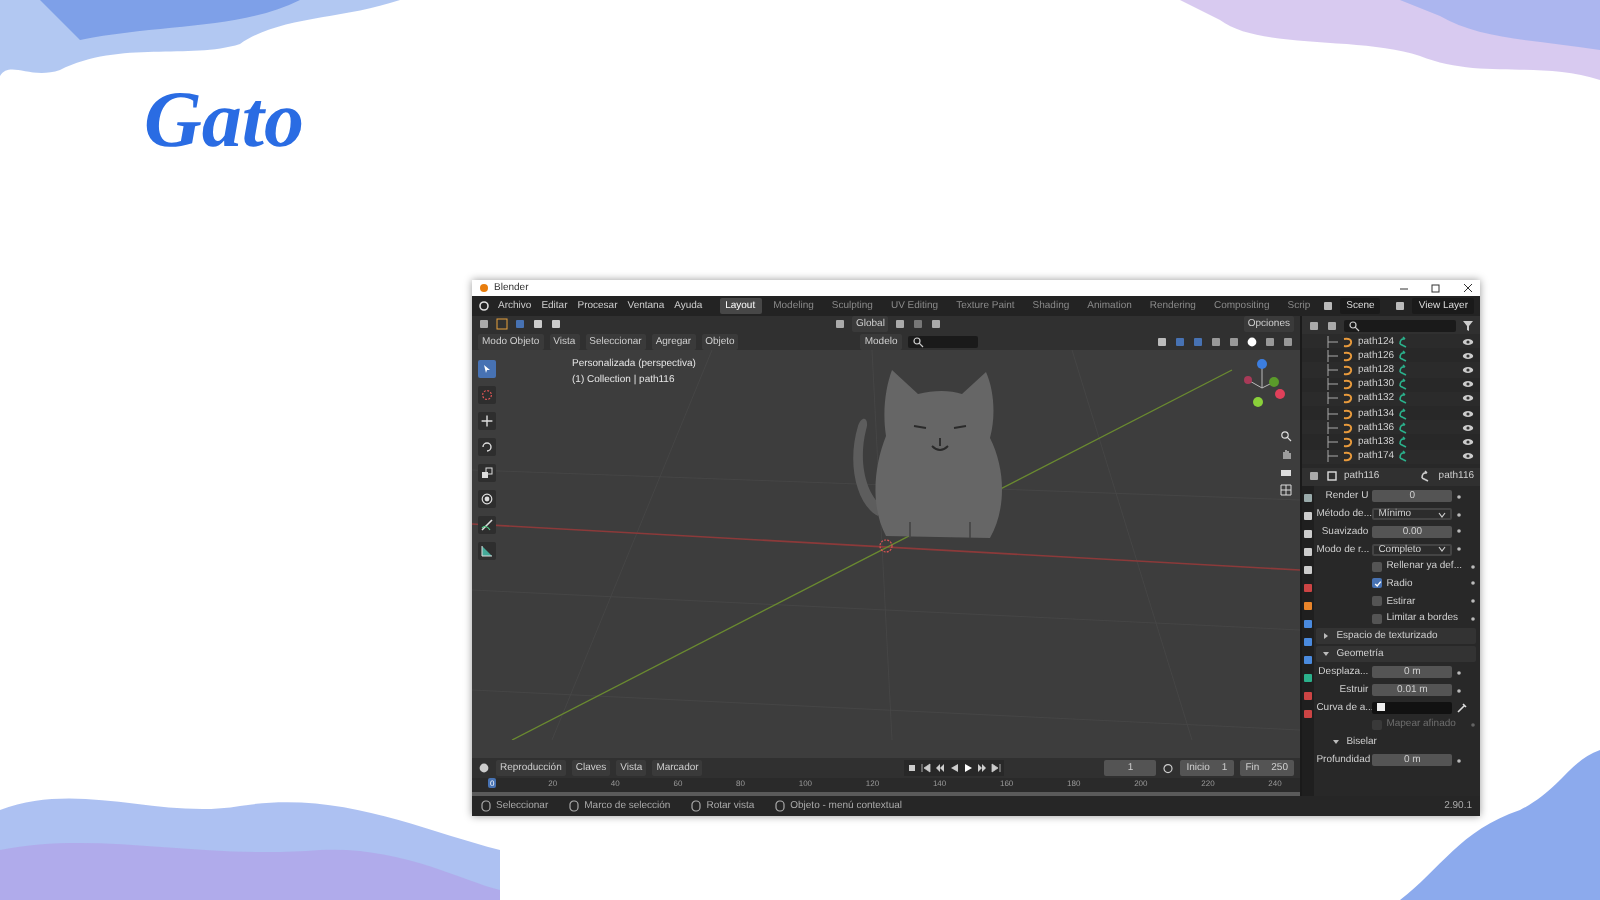 This screenshot has width=1600, height=900. Describe the element at coordinates (1462, 707) in the screenshot. I see `eyedropper-icon` at that location.